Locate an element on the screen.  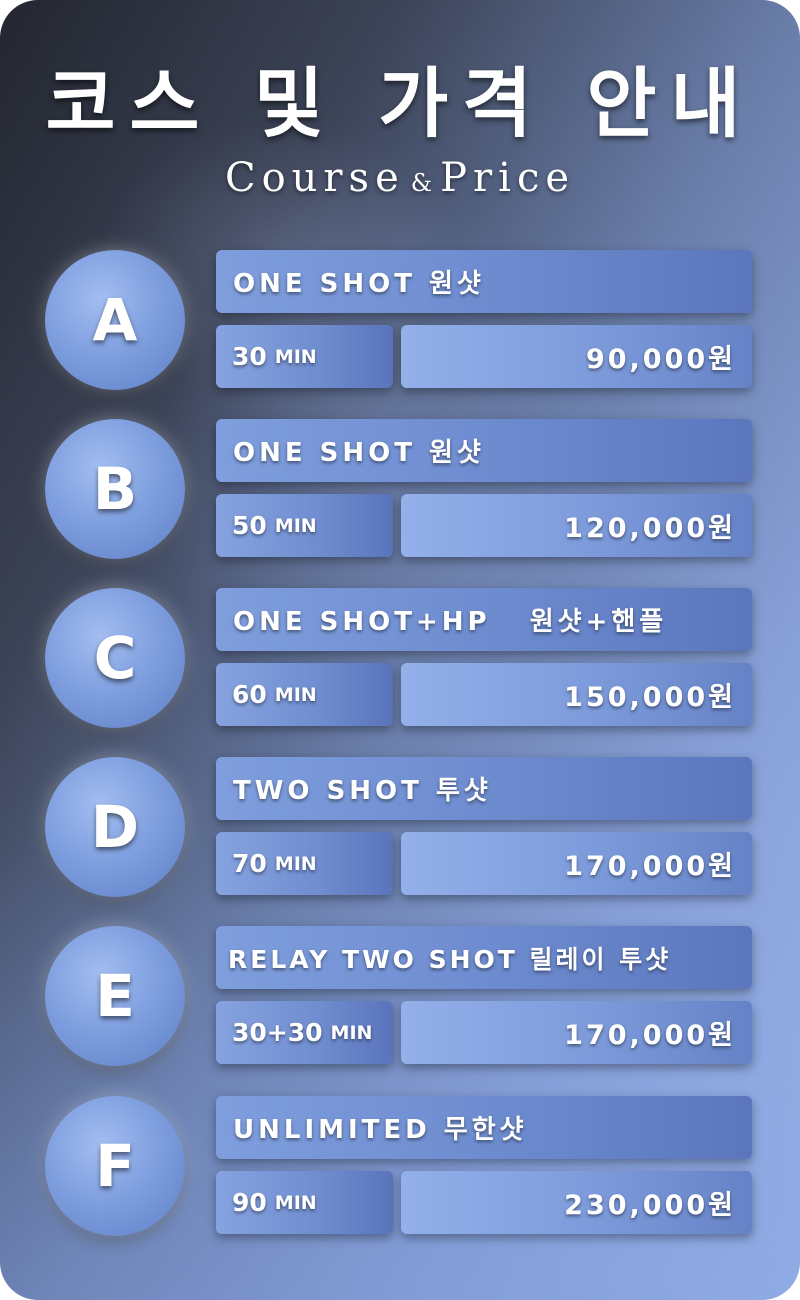
course-name-box: UNLIMITED 무한샷 is located at coordinates (484, 1127).